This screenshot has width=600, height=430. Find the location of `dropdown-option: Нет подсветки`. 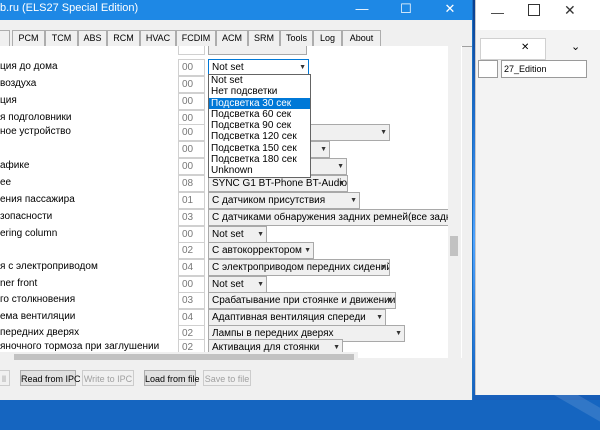

dropdown-option: Нет подсветки is located at coordinates (259, 91).